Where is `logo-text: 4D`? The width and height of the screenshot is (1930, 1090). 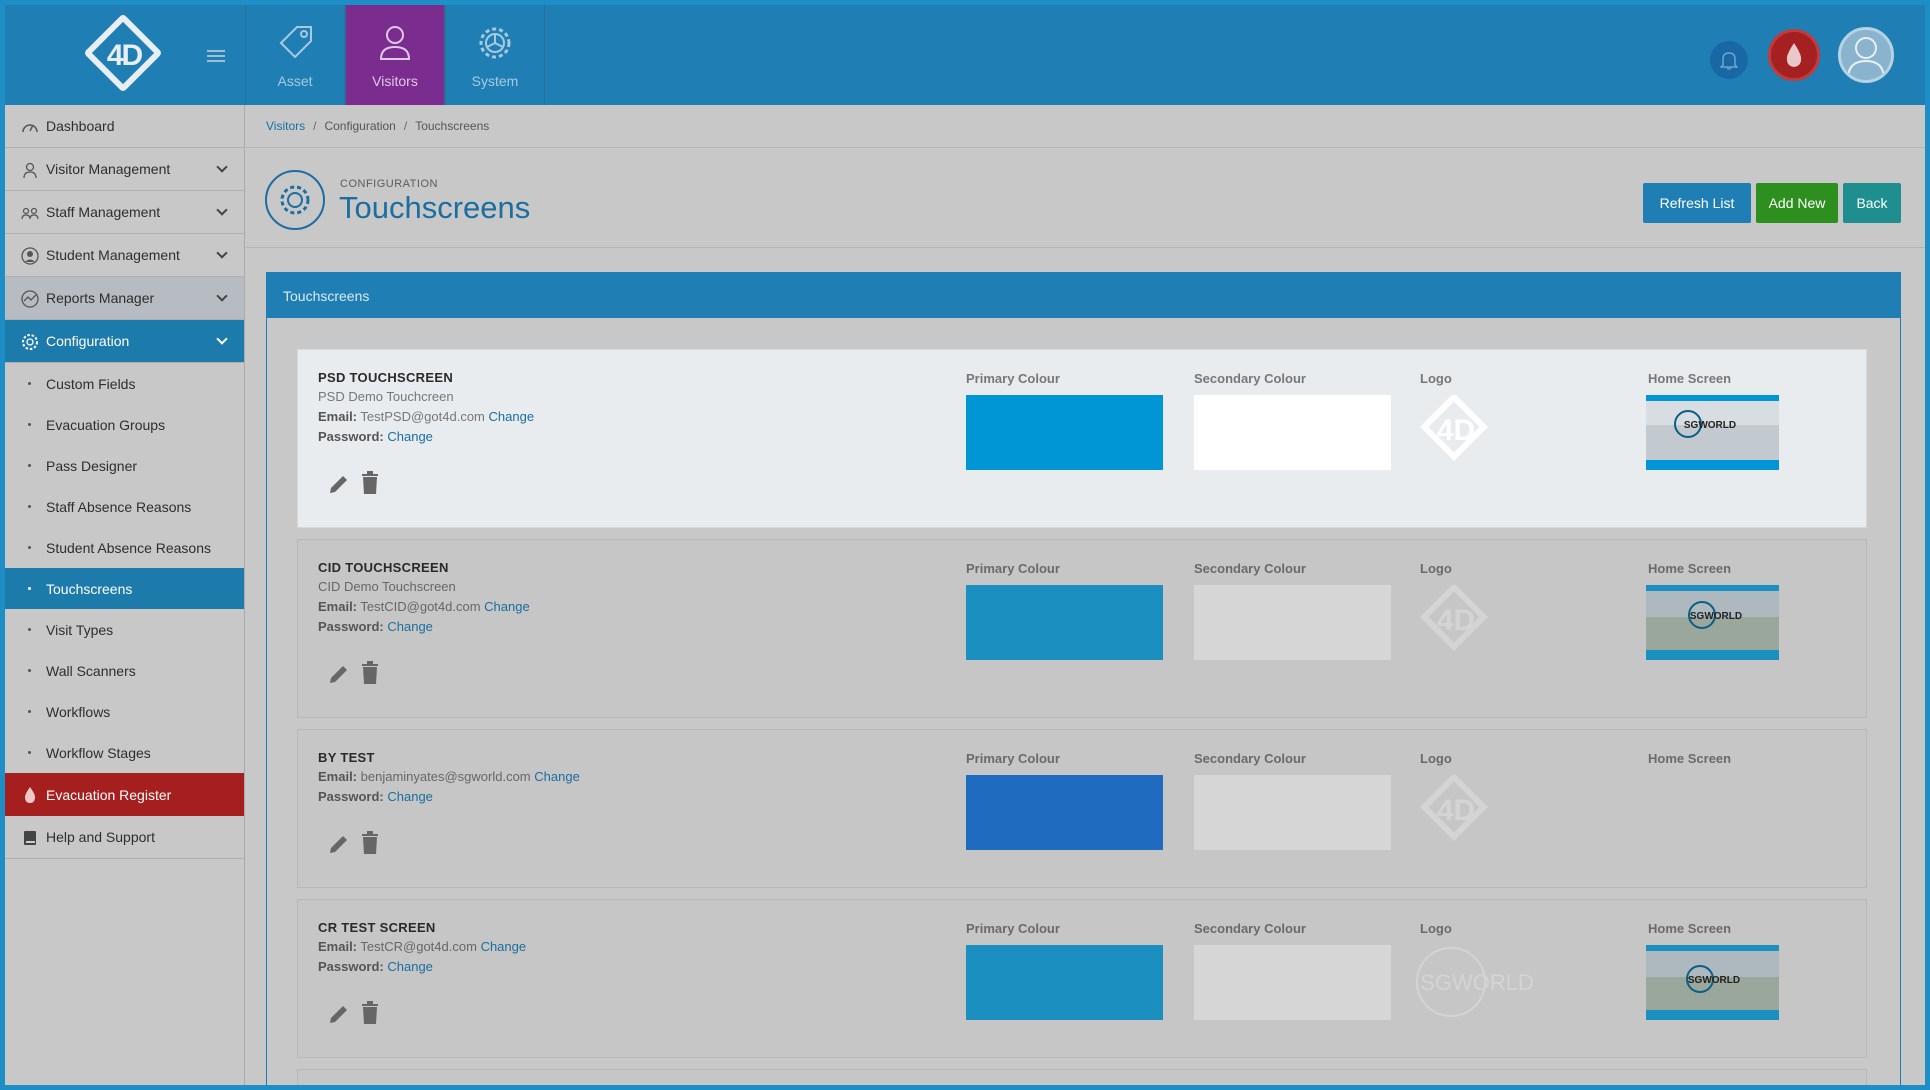 logo-text: 4D is located at coordinates (124, 55).